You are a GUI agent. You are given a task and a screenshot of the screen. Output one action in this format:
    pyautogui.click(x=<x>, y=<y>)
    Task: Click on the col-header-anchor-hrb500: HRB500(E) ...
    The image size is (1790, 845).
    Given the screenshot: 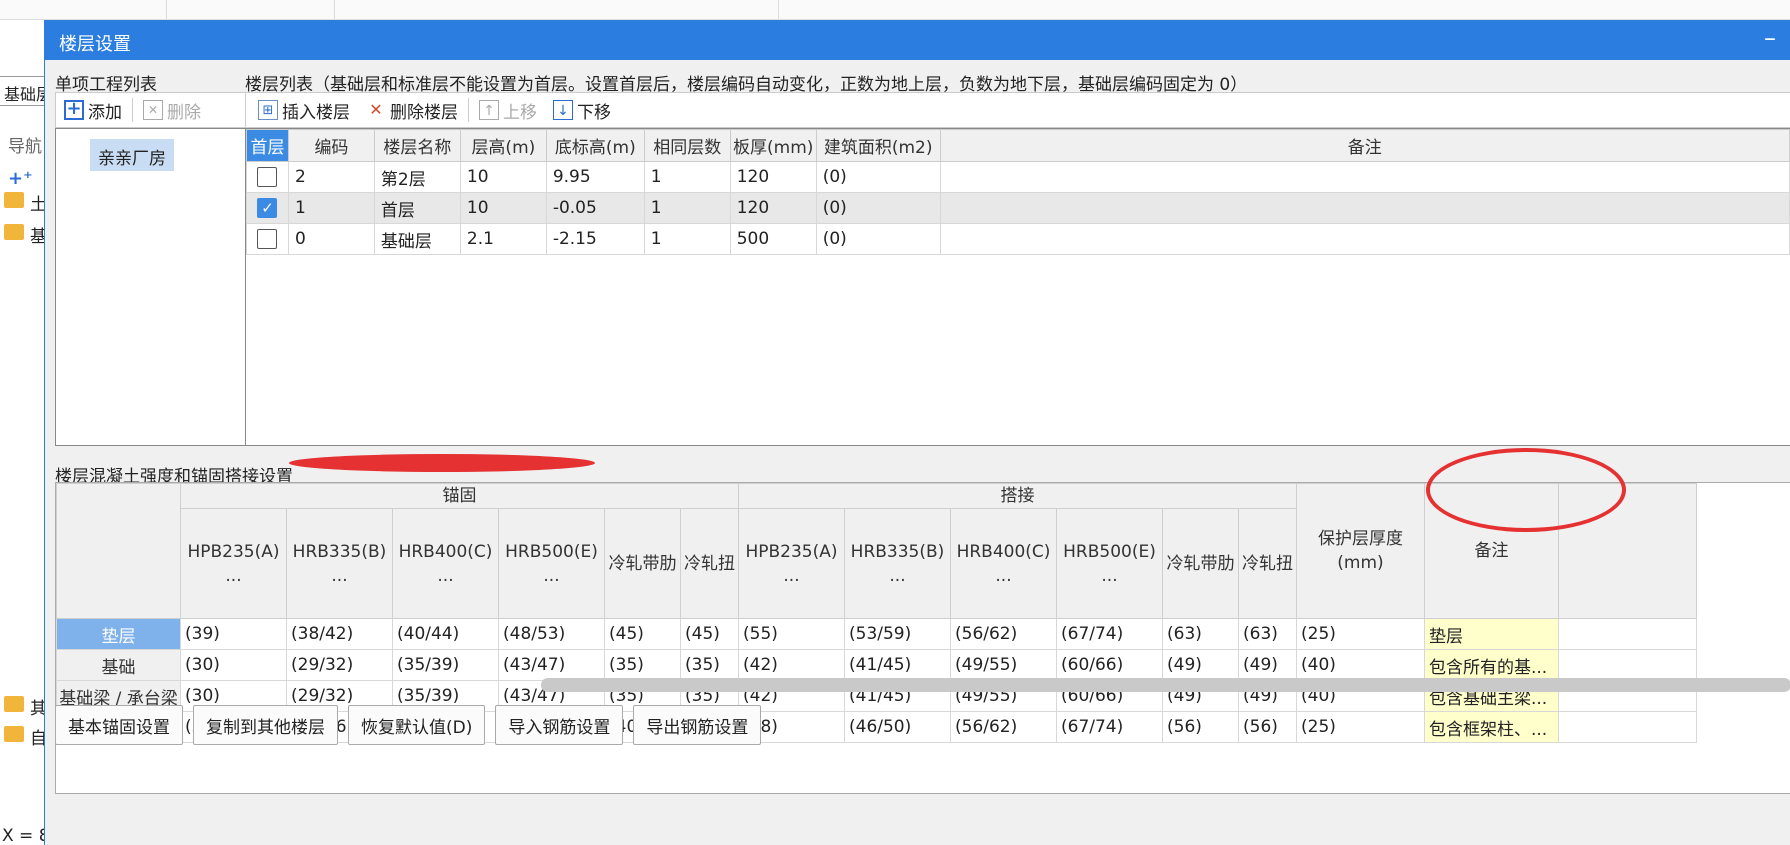 What is the action you would take?
    pyautogui.click(x=551, y=563)
    